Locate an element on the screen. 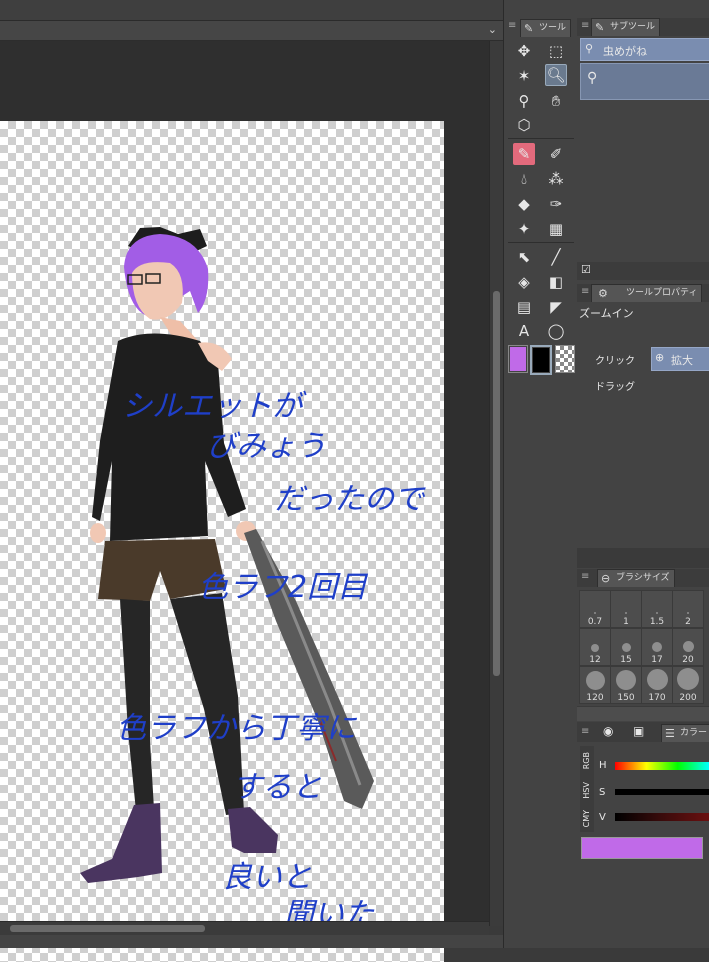  sparkle-tool-icon: ✦ is located at coordinates (524, 229).